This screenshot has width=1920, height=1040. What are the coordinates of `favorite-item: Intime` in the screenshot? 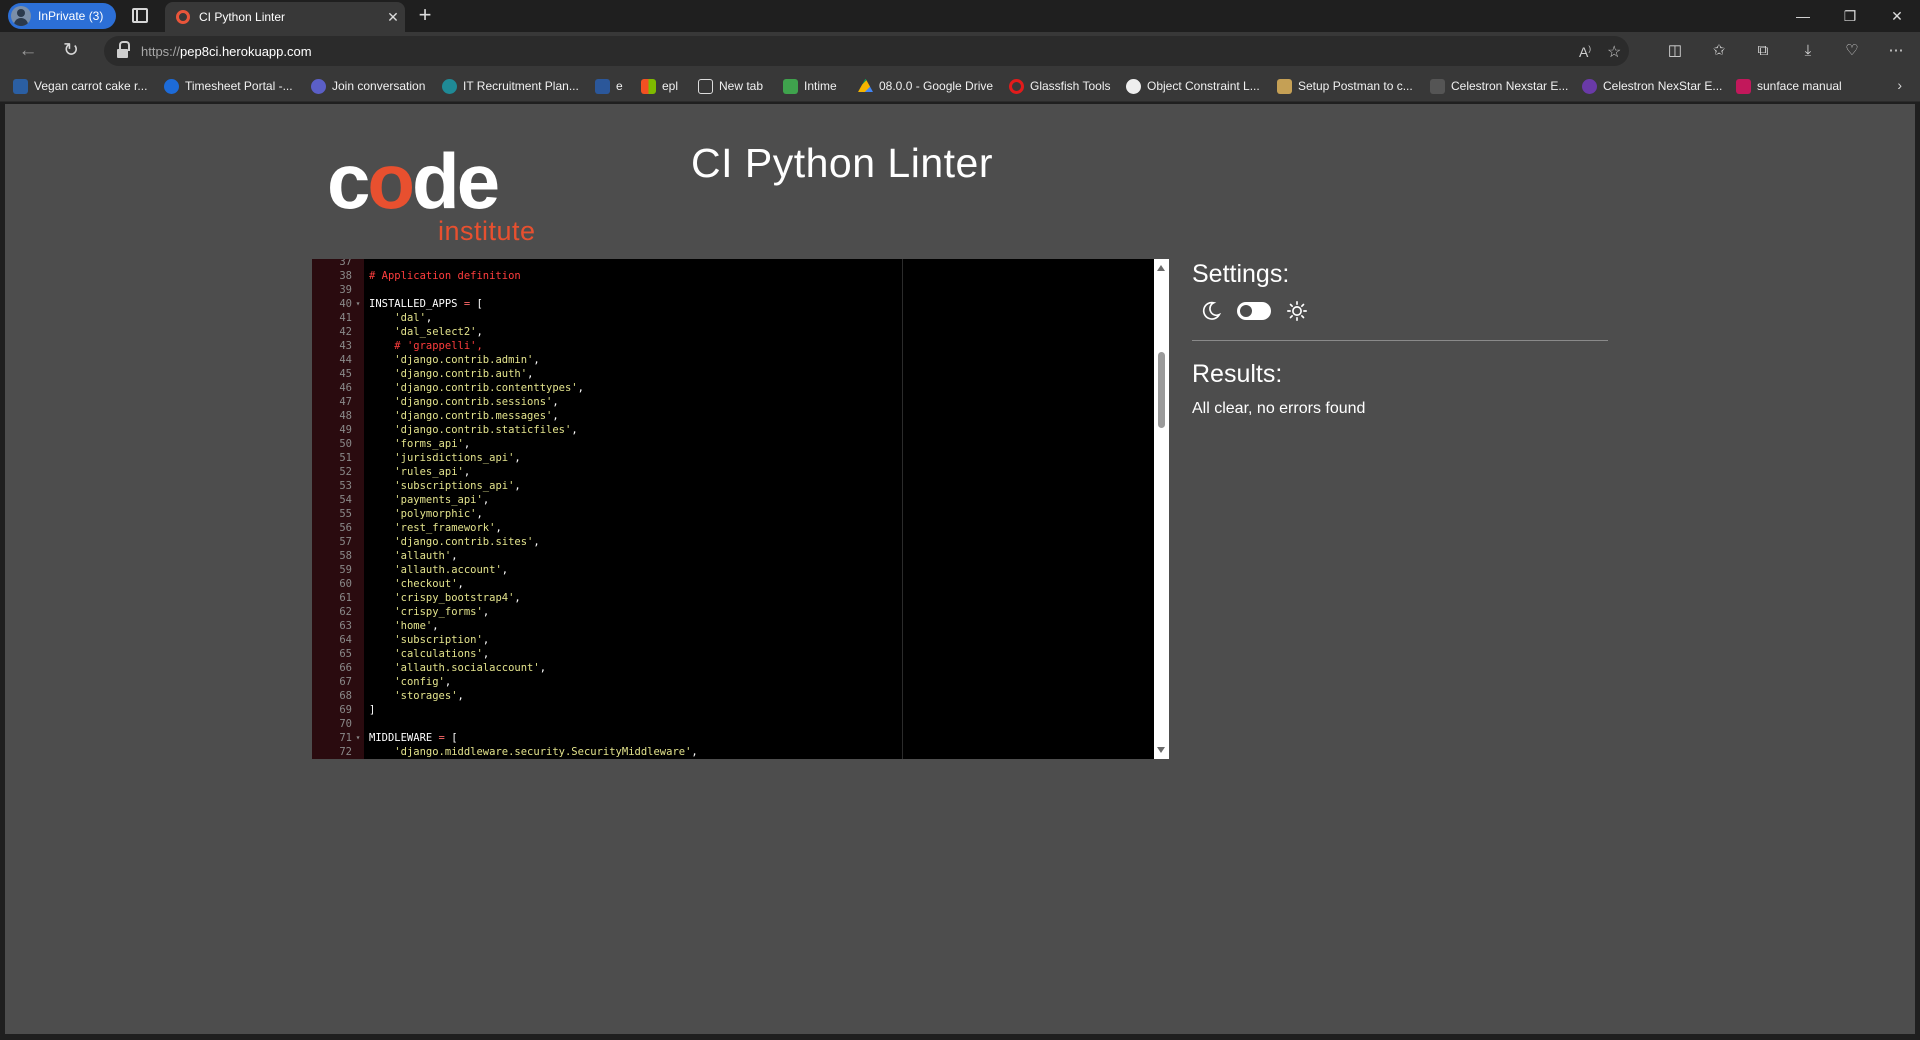 It's located at (810, 86).